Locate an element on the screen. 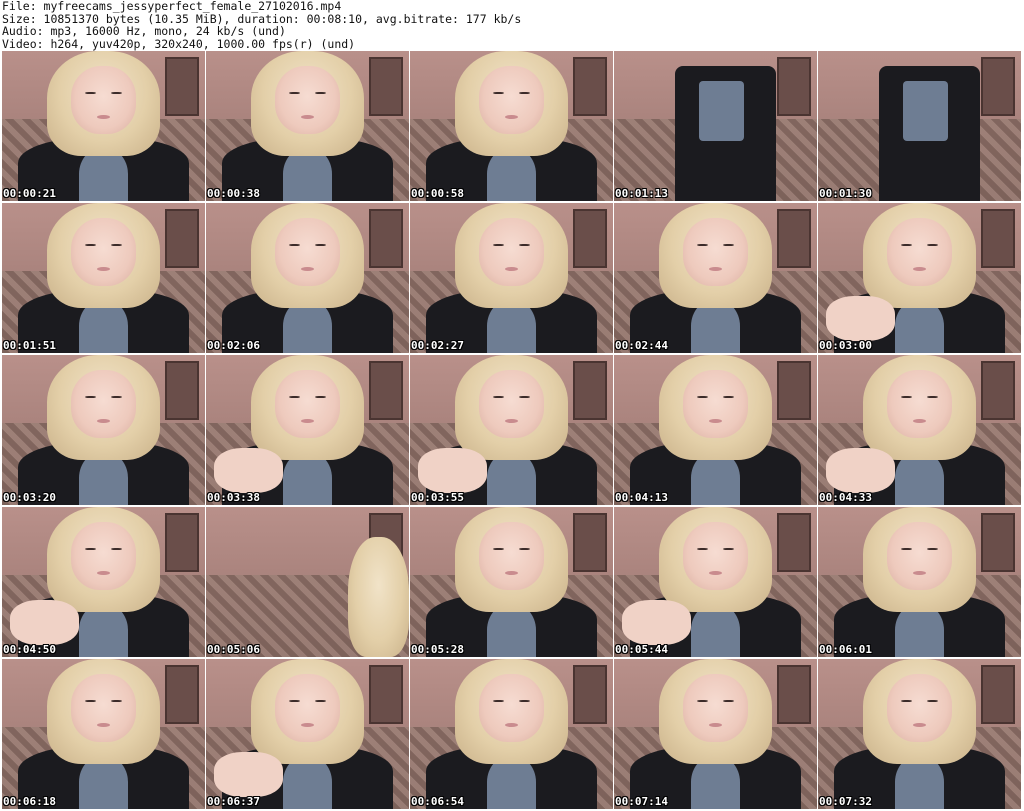 This screenshot has width=1024, height=811. video-thumbnail: 00:05:44 is located at coordinates (715, 582).